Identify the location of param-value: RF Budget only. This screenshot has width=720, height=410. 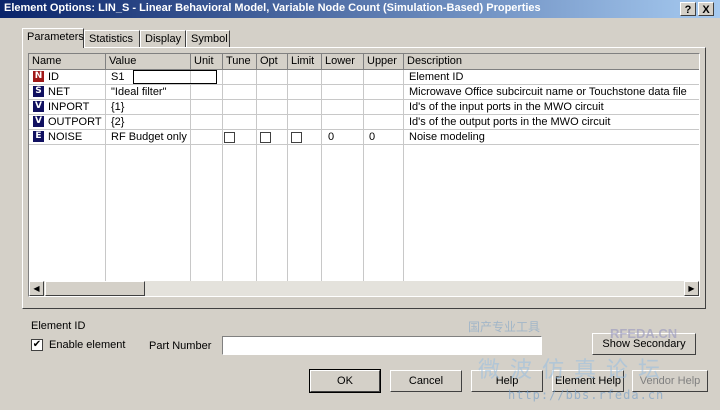
(149, 137).